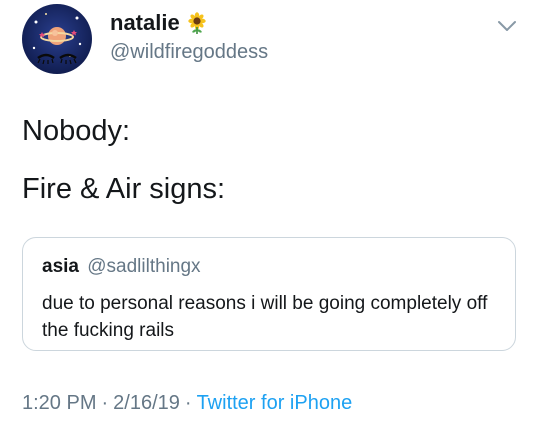 The image size is (540, 421). I want to click on sunflower-icon, so click(197, 23).